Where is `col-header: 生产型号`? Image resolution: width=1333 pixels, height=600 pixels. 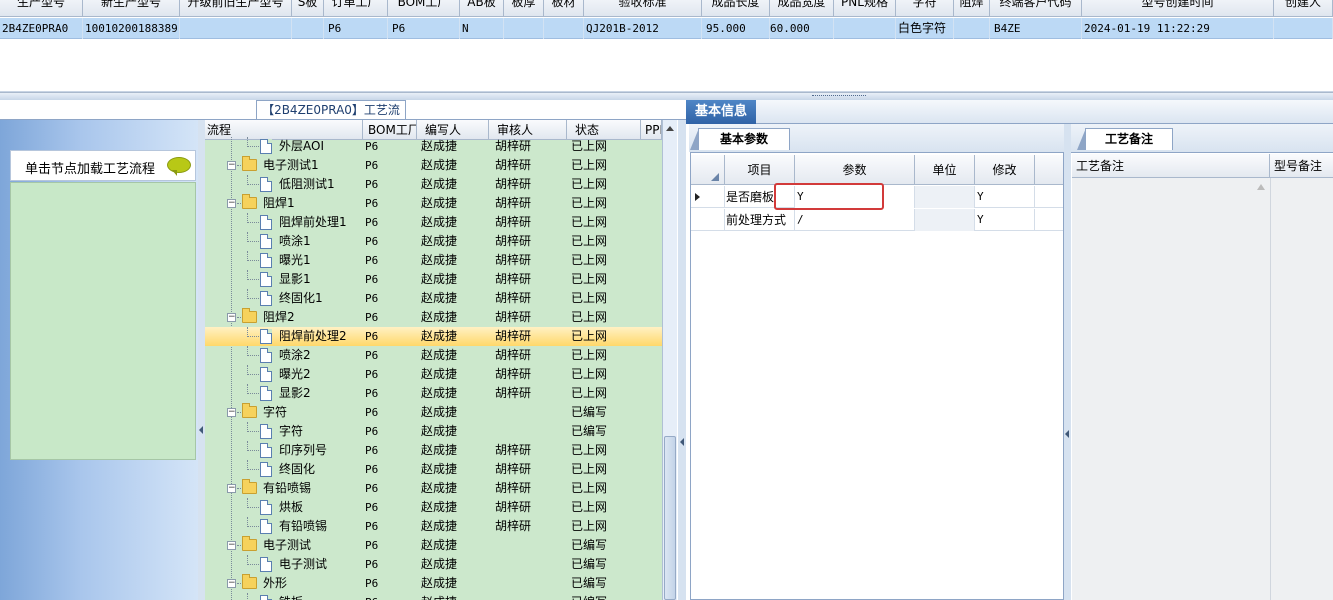
col-header: 生产型号 is located at coordinates (41, 8).